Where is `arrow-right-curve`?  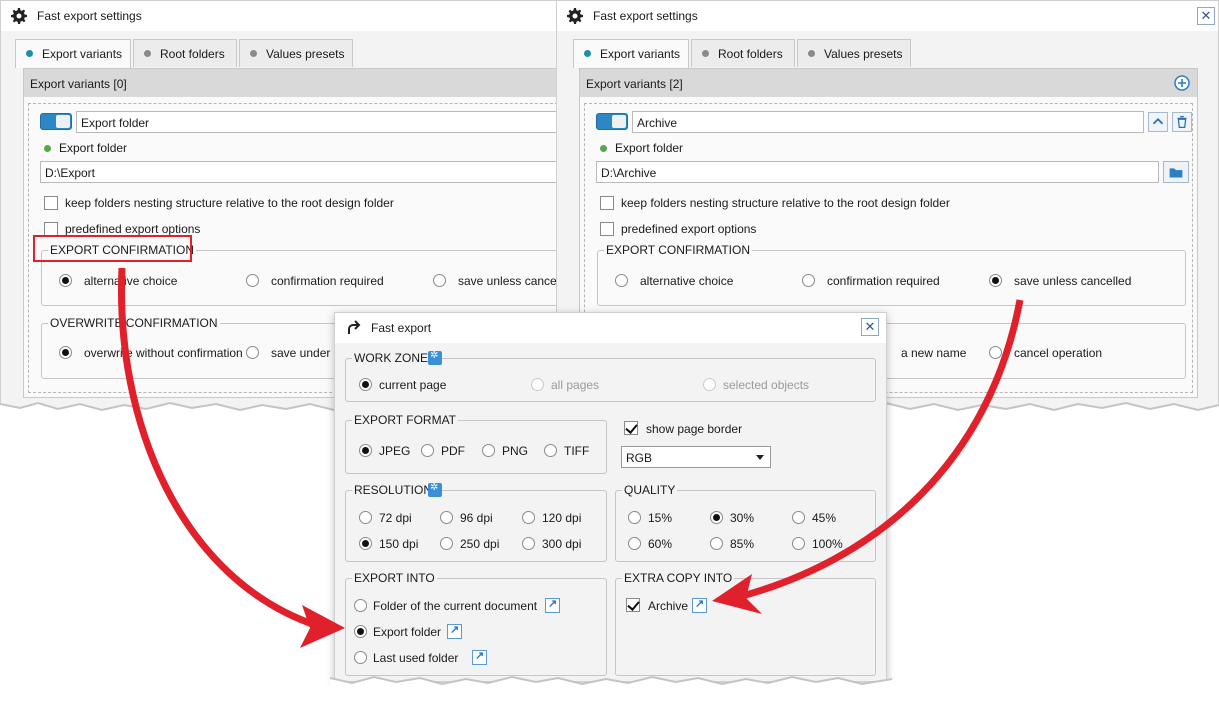 arrow-right-curve is located at coordinates (879, 450).